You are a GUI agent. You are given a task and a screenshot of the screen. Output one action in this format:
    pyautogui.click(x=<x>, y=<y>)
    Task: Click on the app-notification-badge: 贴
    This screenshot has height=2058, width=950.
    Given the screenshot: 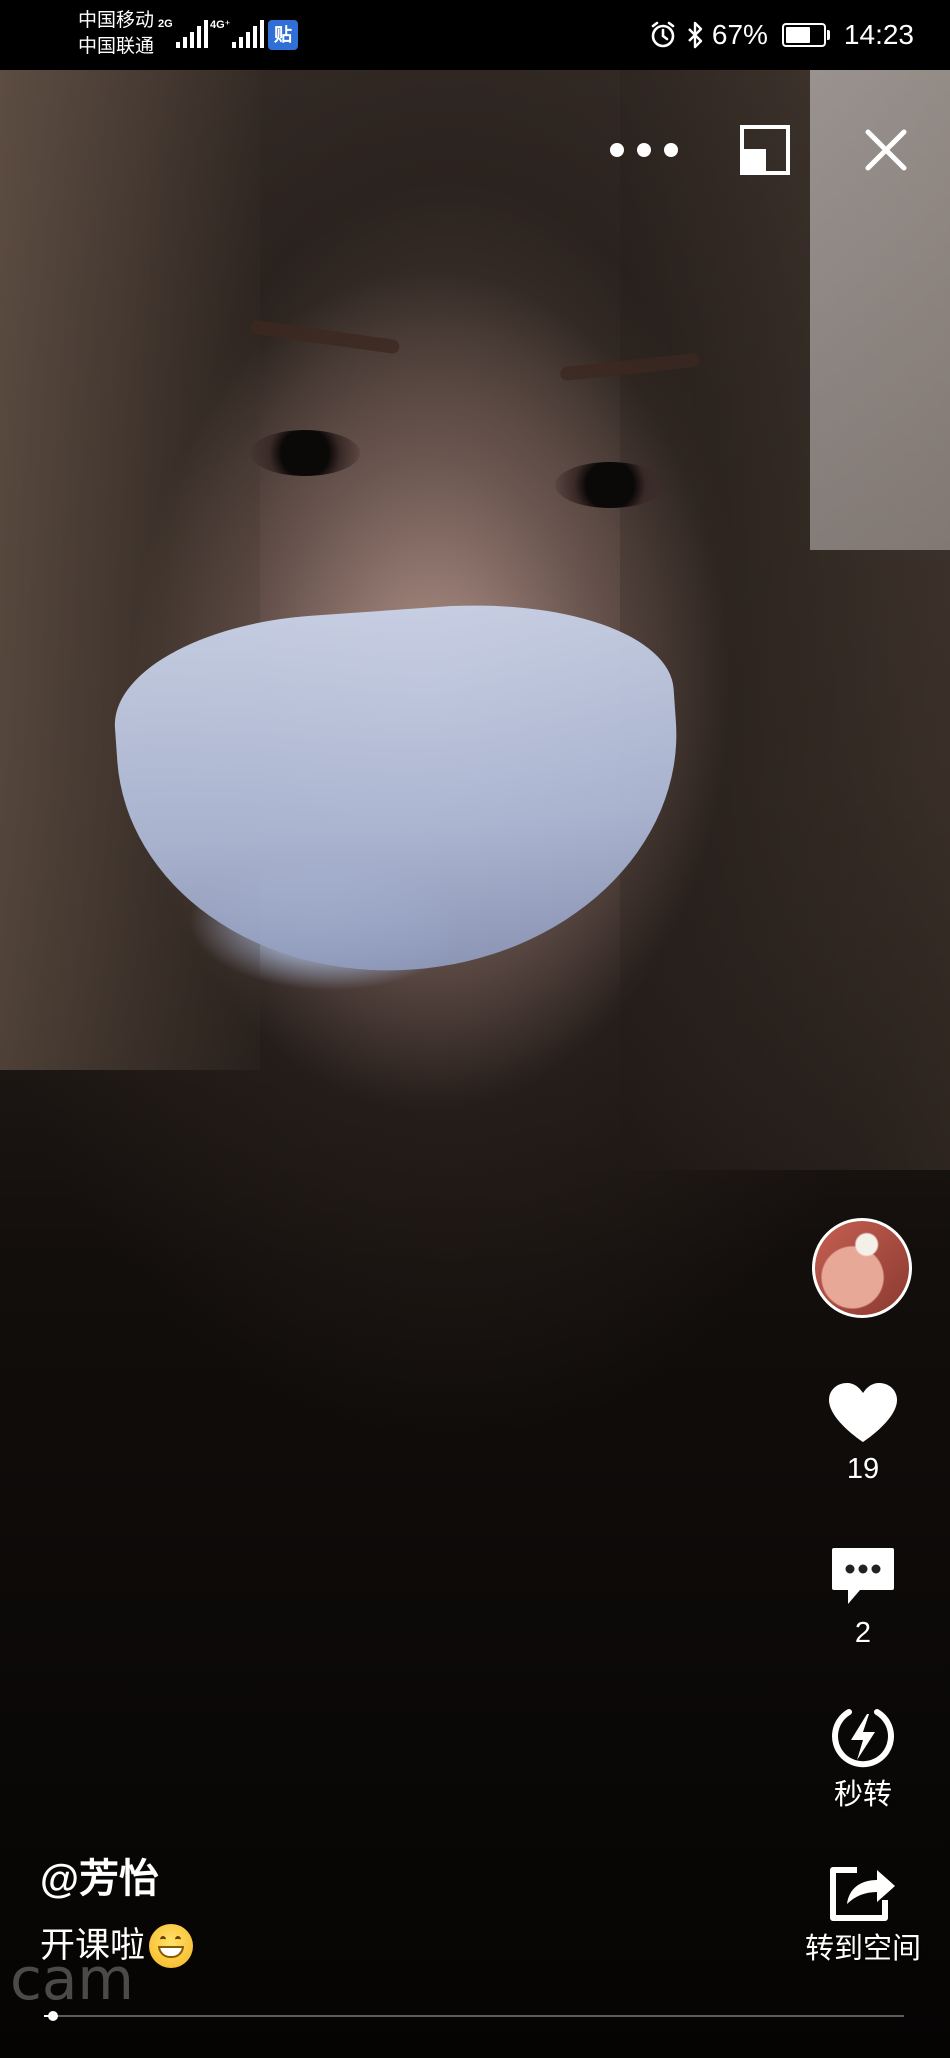 What is the action you would take?
    pyautogui.click(x=283, y=35)
    